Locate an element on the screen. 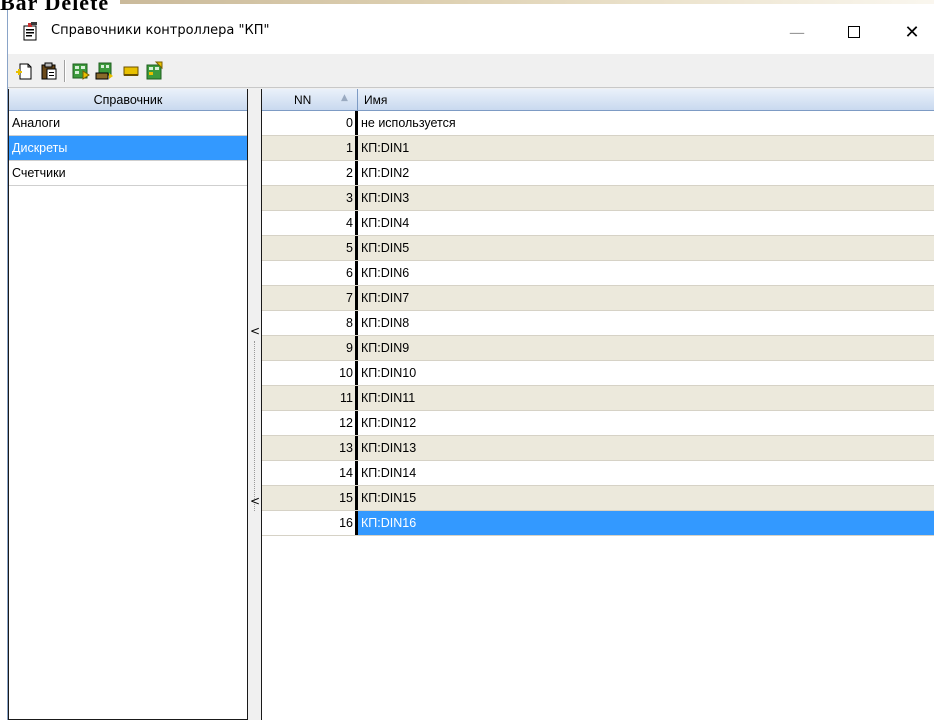  table-row: 4 КП:DIN4 is located at coordinates (598, 223).